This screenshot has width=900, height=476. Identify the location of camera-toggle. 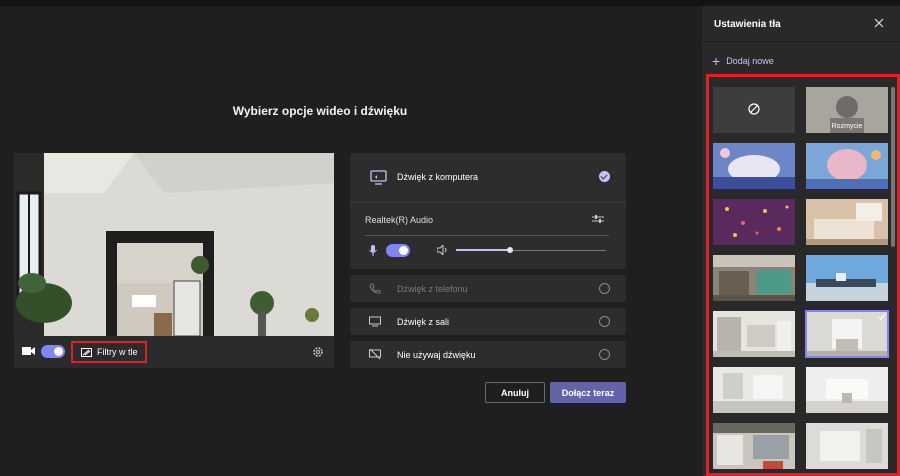
(53, 351).